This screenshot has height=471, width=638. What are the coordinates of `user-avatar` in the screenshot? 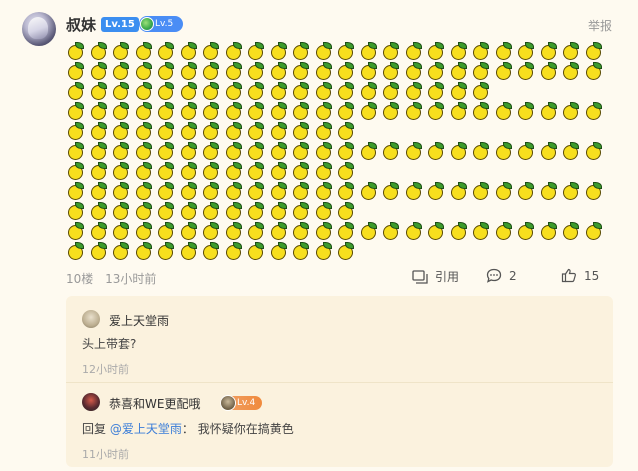 It's located at (39, 29).